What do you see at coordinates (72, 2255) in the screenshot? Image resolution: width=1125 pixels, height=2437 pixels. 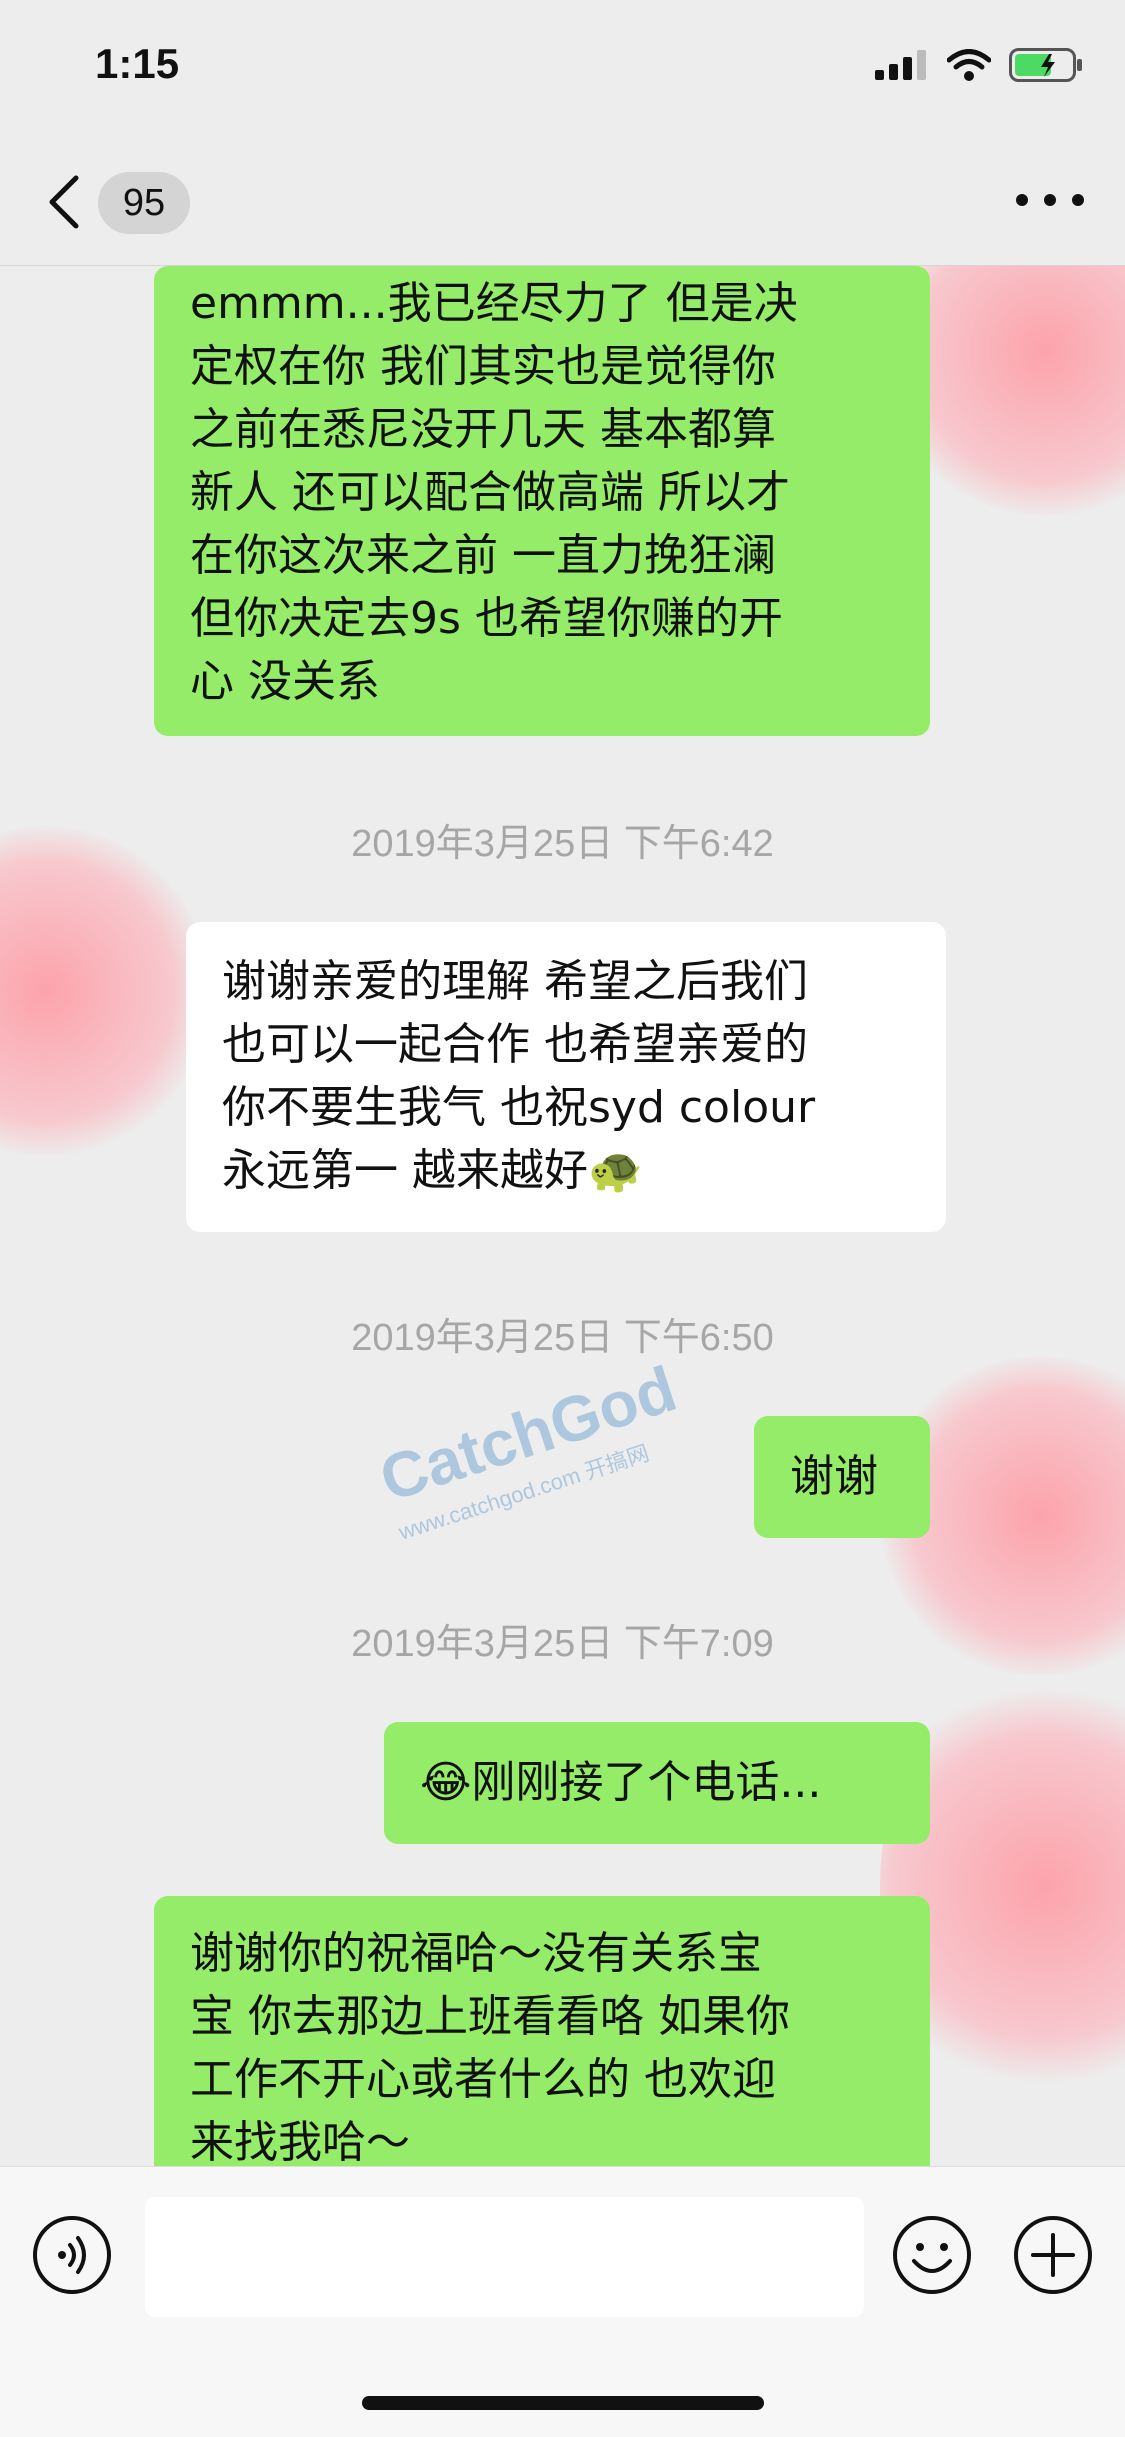 I see `voice-icon` at bounding box center [72, 2255].